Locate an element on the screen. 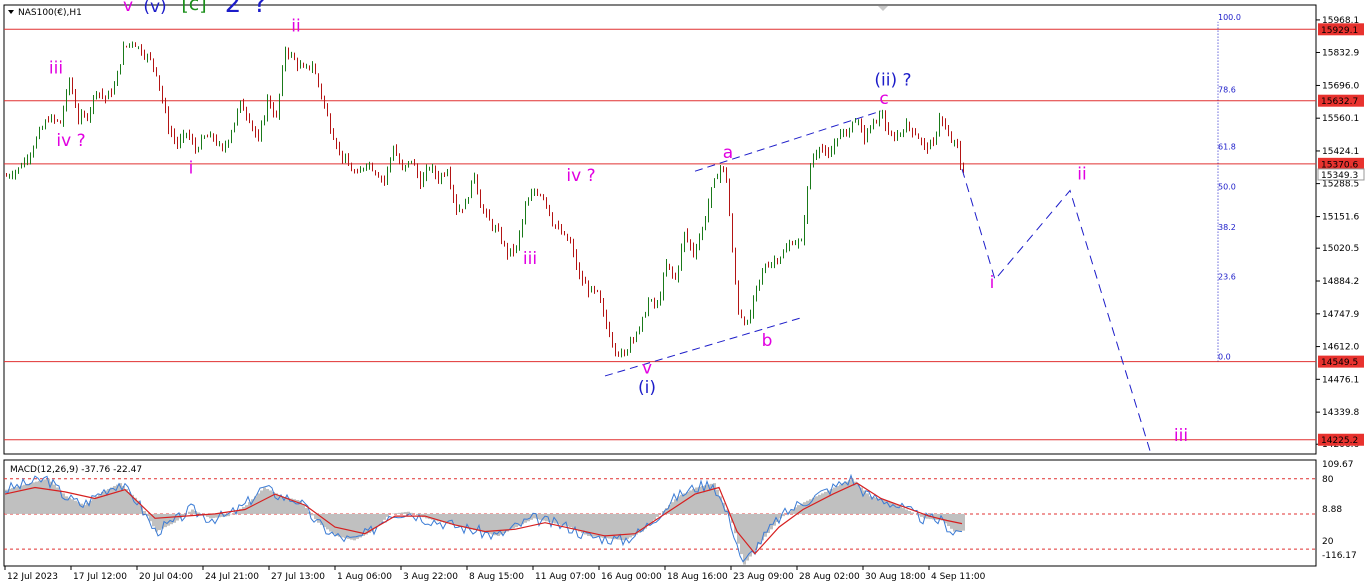 The image size is (1366, 588). time-tick-label: 30 Aug 18:00 is located at coordinates (895, 577).